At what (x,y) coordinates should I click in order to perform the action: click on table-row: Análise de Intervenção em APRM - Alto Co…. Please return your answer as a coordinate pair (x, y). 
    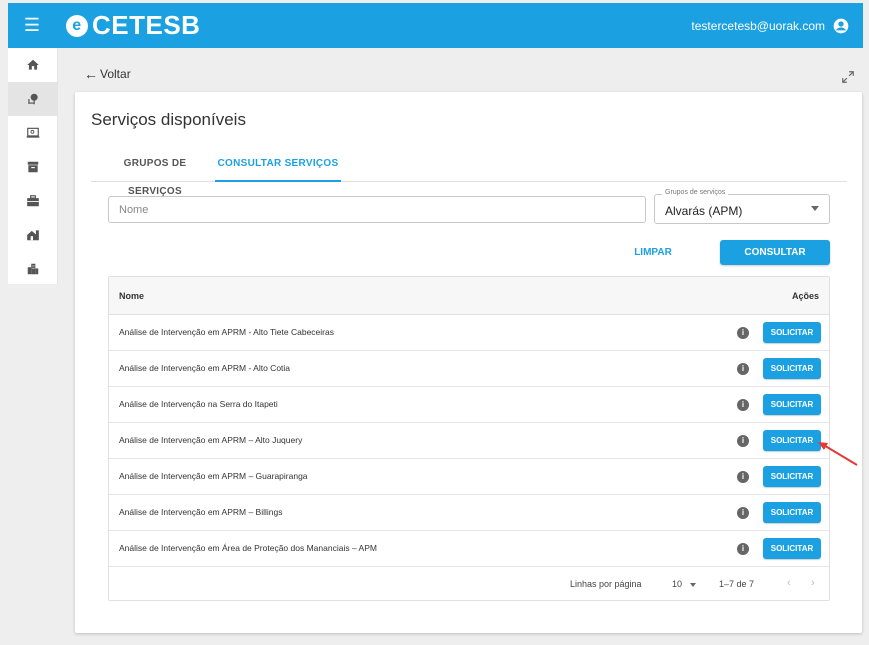
    Looking at the image, I should click on (469, 369).